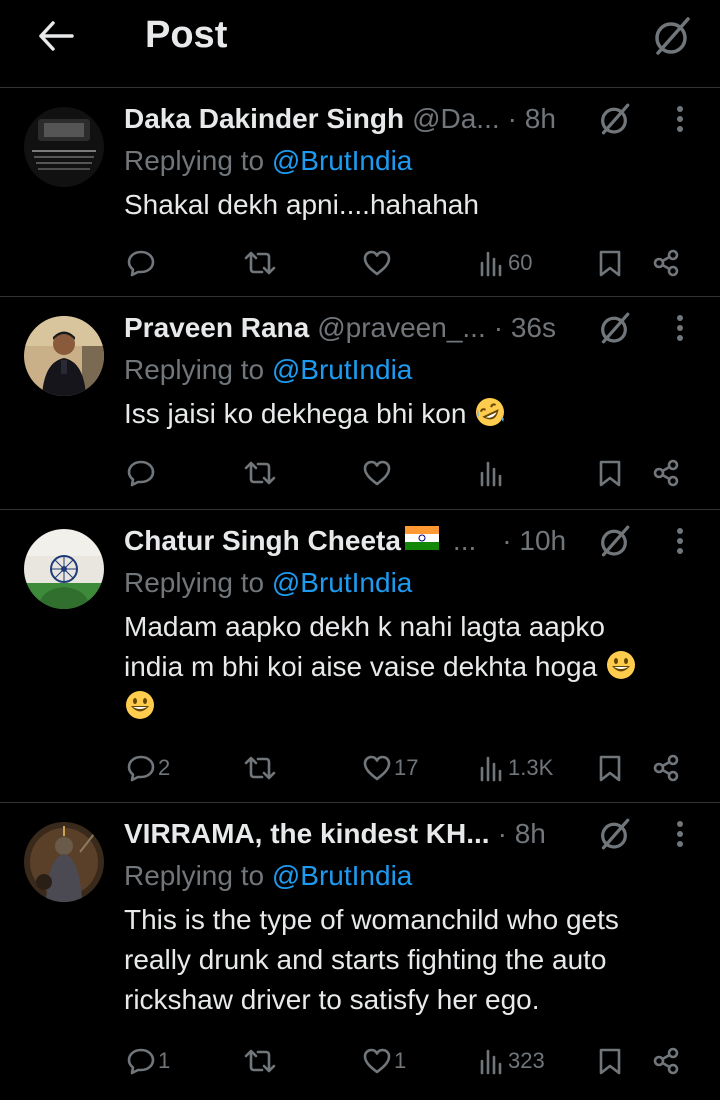 Image resolution: width=720 pixels, height=1100 pixels. I want to click on rofl-emoji-icon, so click(490, 413).